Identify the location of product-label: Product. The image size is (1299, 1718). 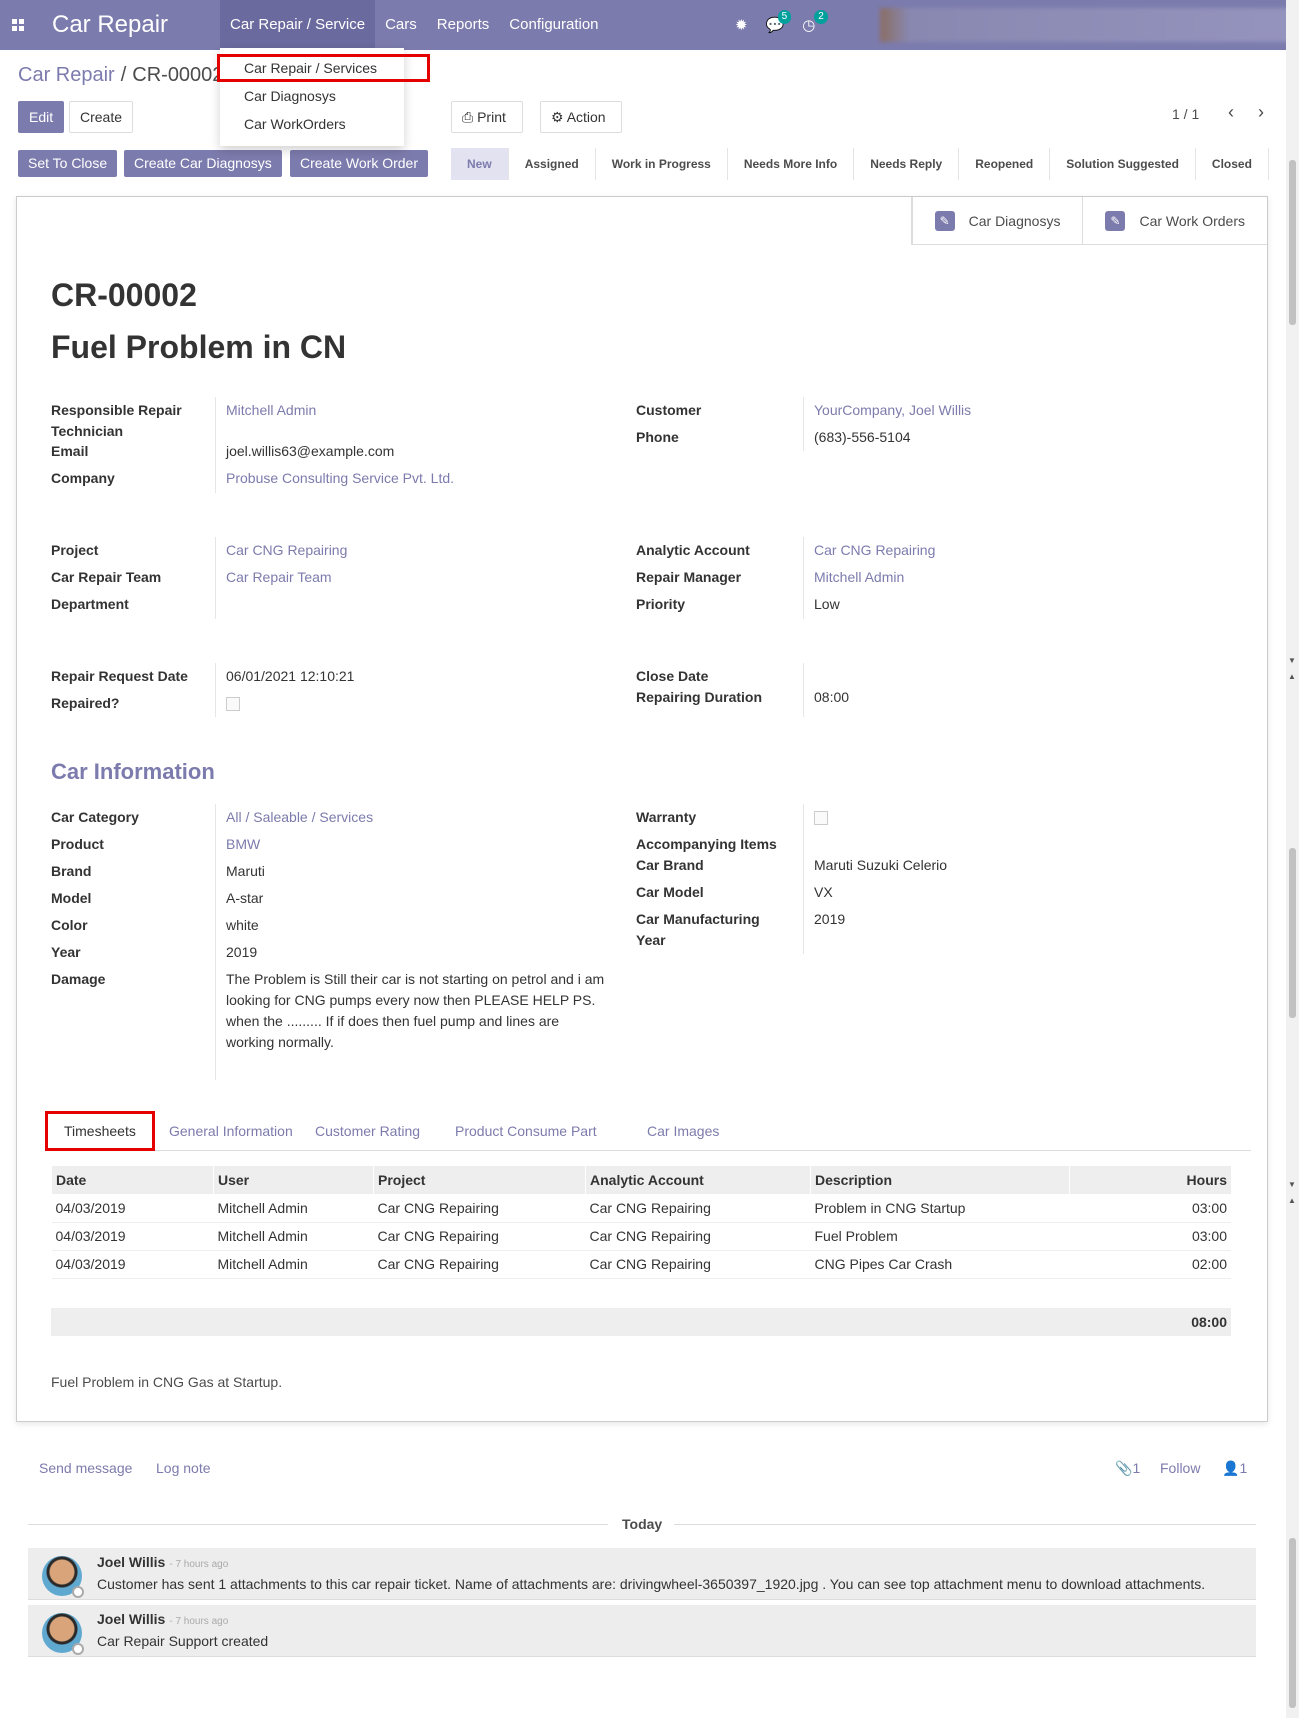
(77, 844).